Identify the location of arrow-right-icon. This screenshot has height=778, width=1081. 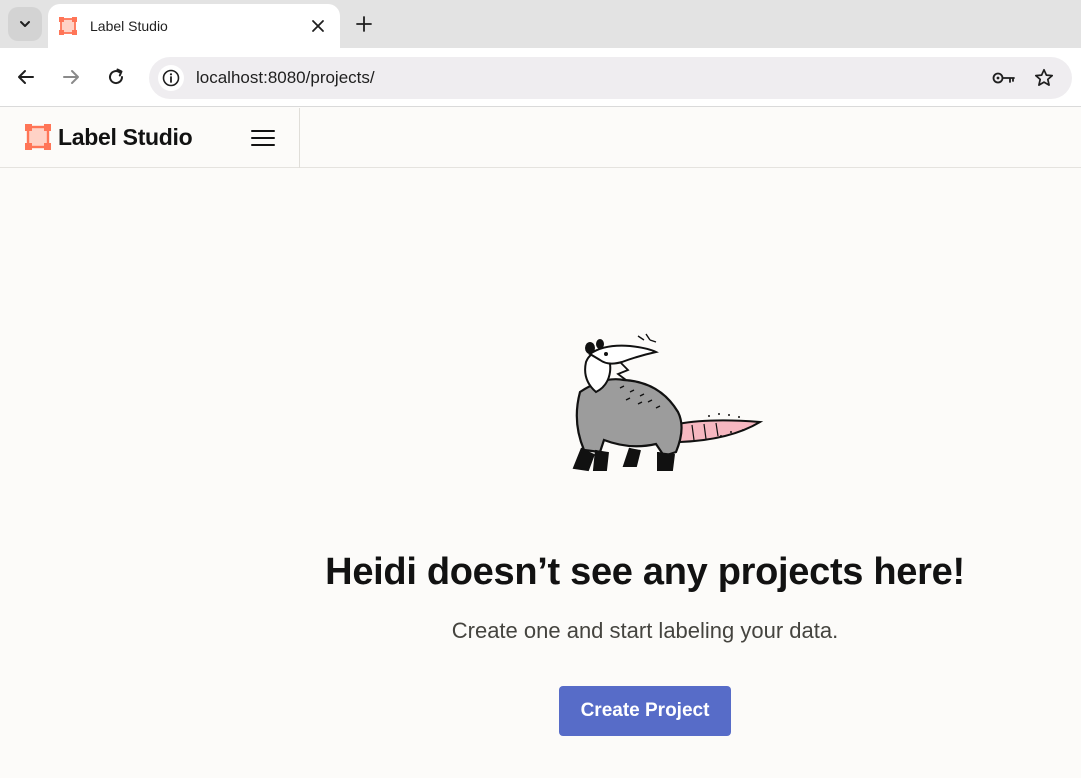
(71, 77).